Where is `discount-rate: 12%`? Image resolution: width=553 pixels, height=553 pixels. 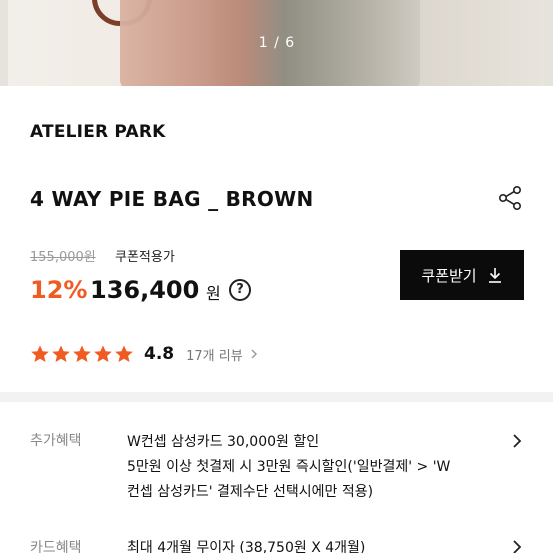 discount-rate: 12% is located at coordinates (59, 290).